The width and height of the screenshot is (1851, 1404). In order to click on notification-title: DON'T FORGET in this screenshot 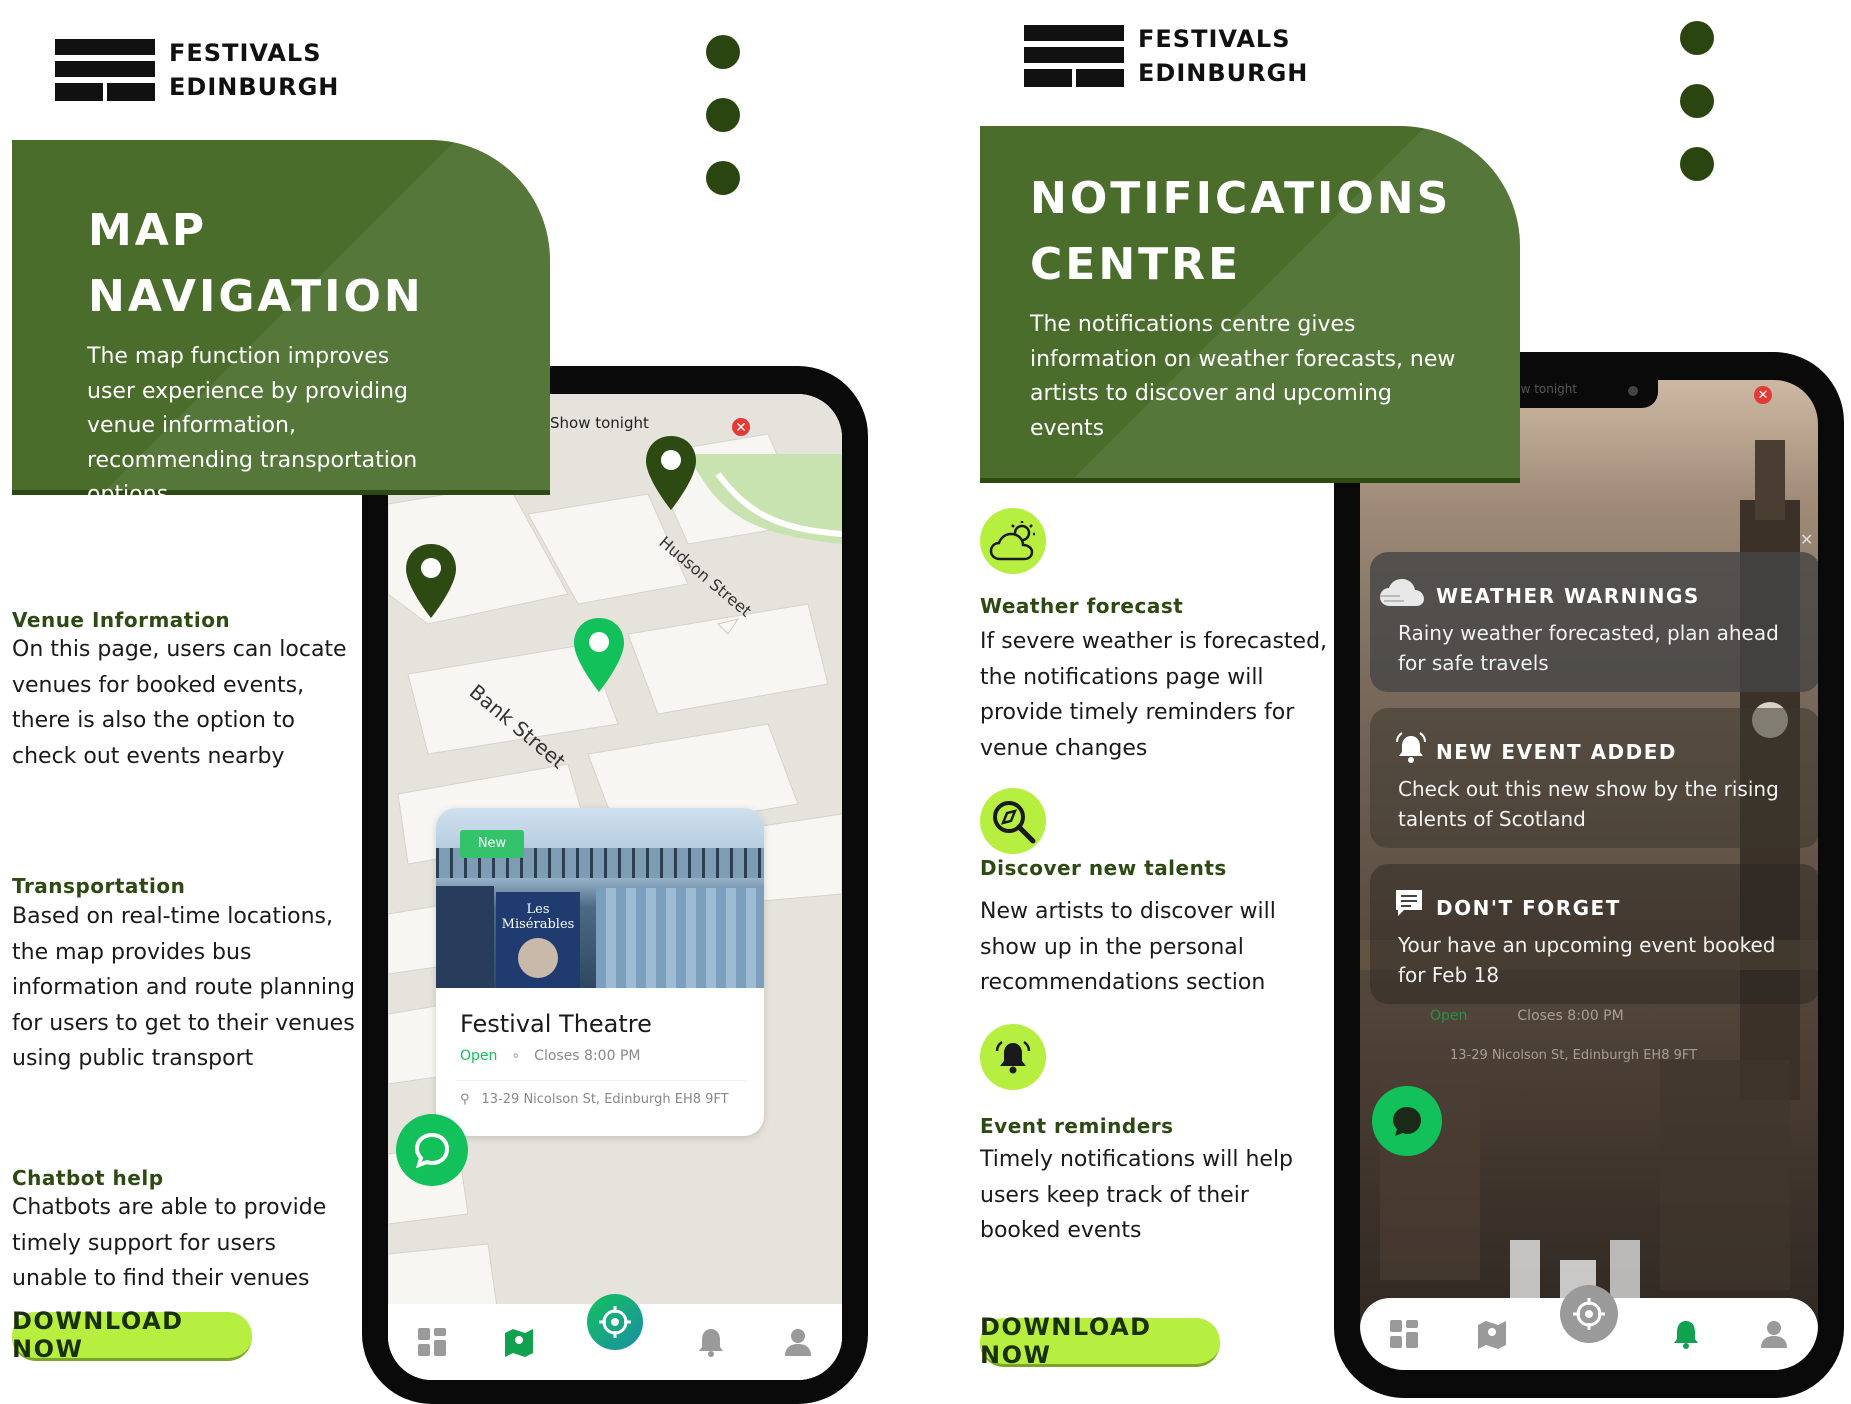, I will do `click(1528, 908)`.